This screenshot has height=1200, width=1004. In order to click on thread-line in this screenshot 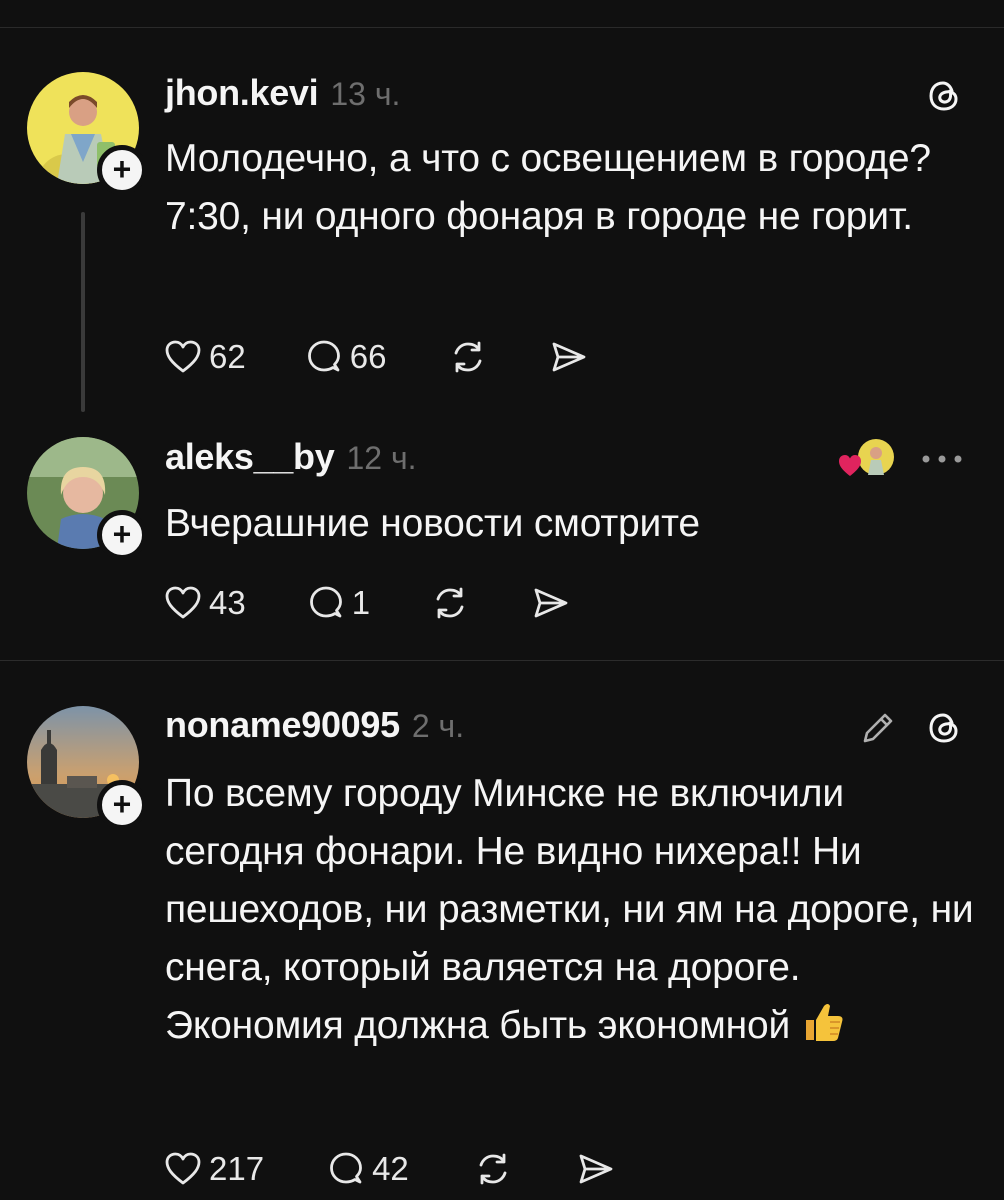, I will do `click(83, 312)`.